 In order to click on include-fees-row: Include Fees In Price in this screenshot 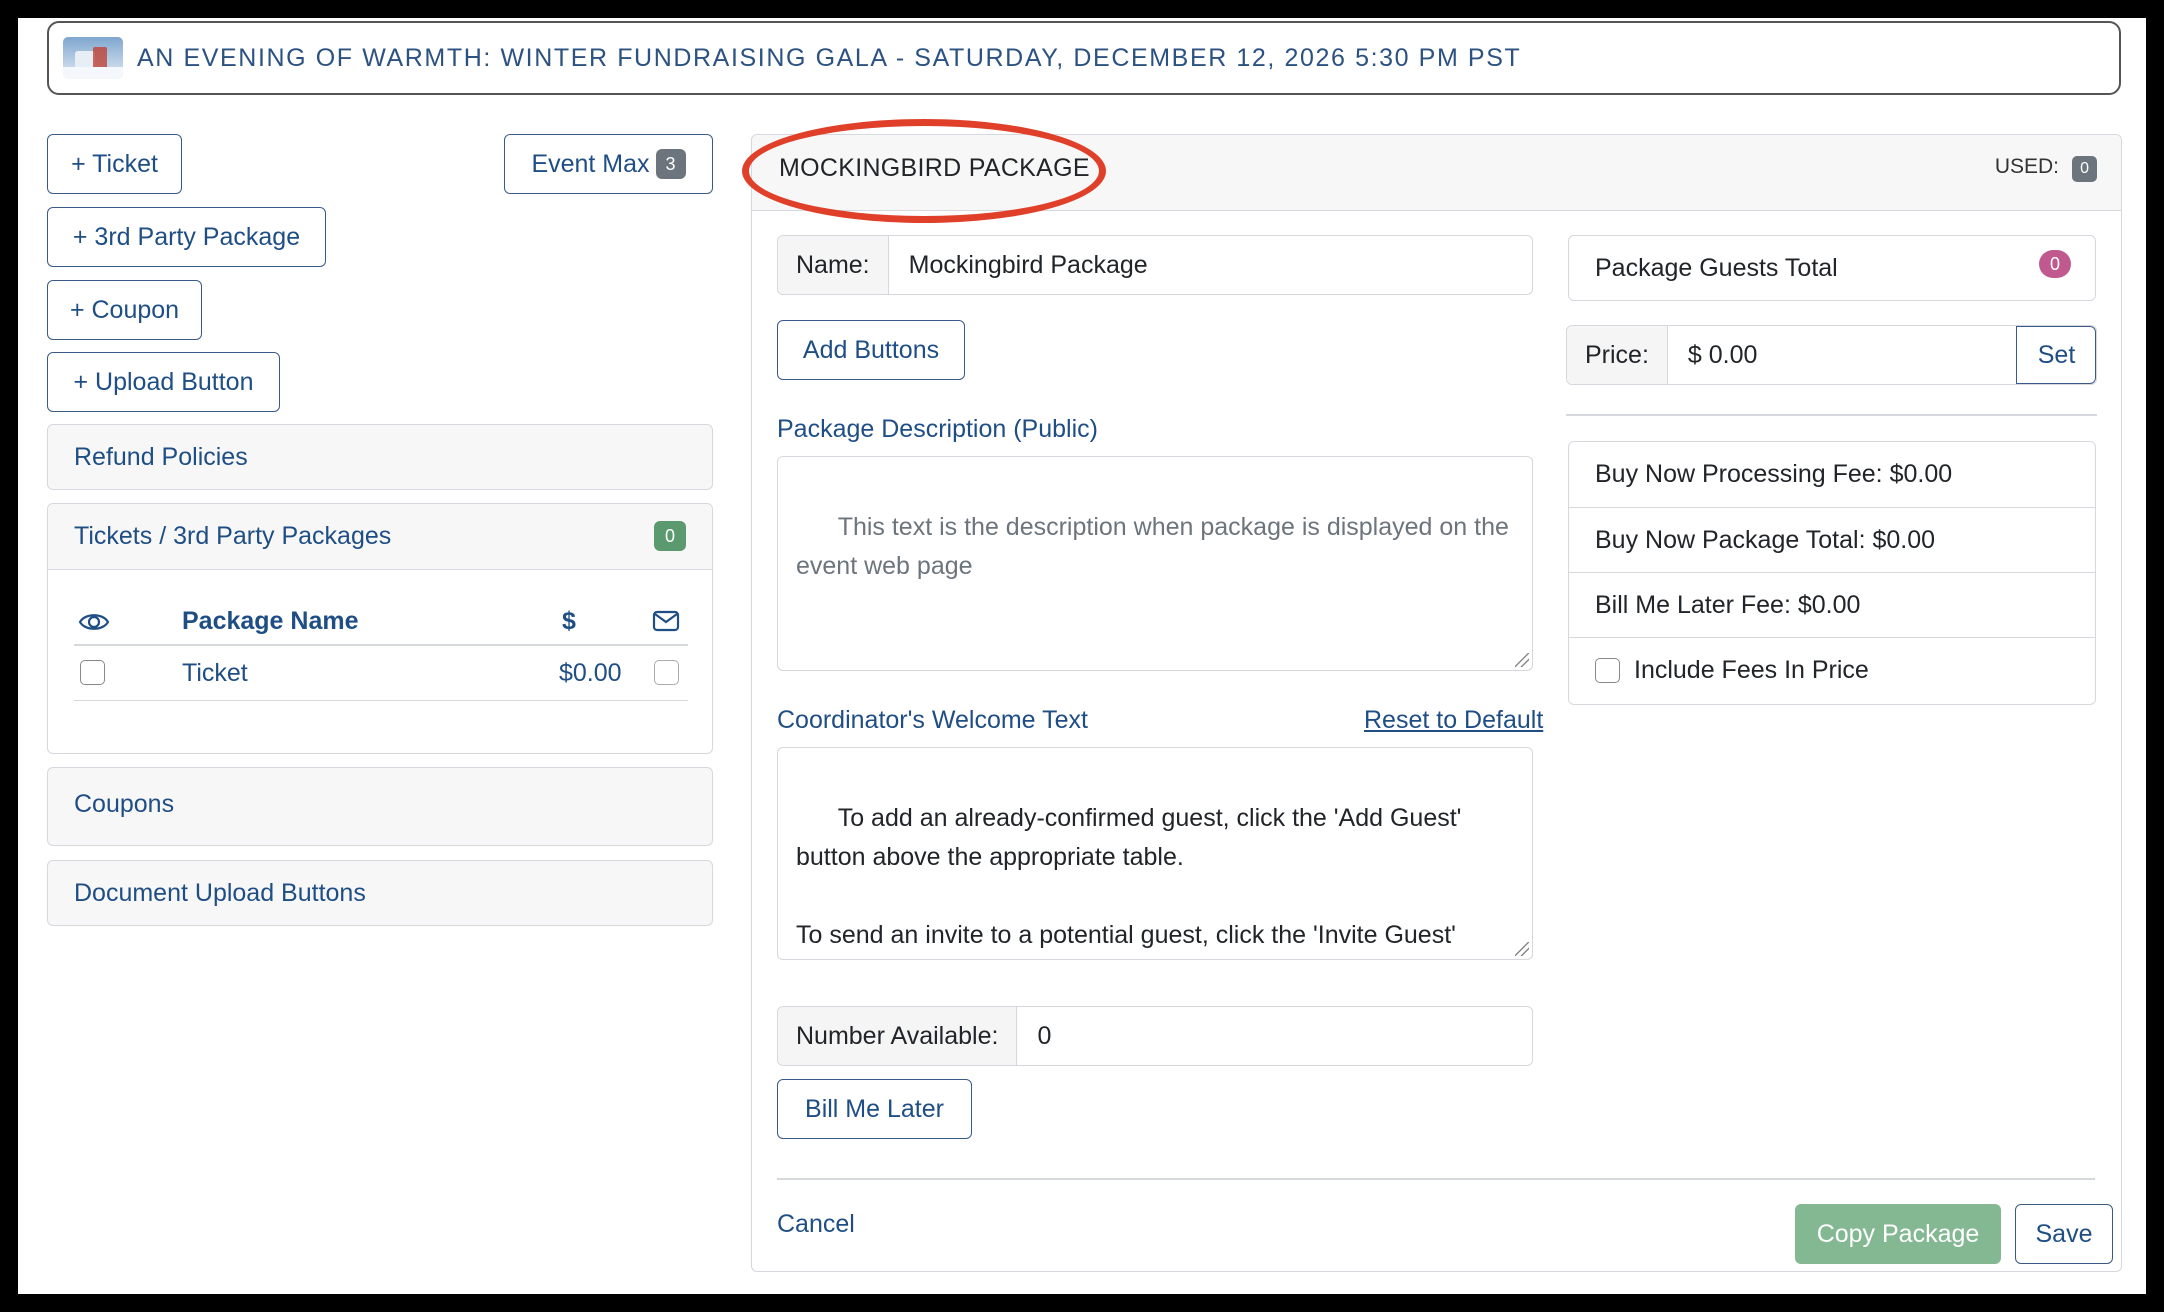, I will do `click(1832, 669)`.